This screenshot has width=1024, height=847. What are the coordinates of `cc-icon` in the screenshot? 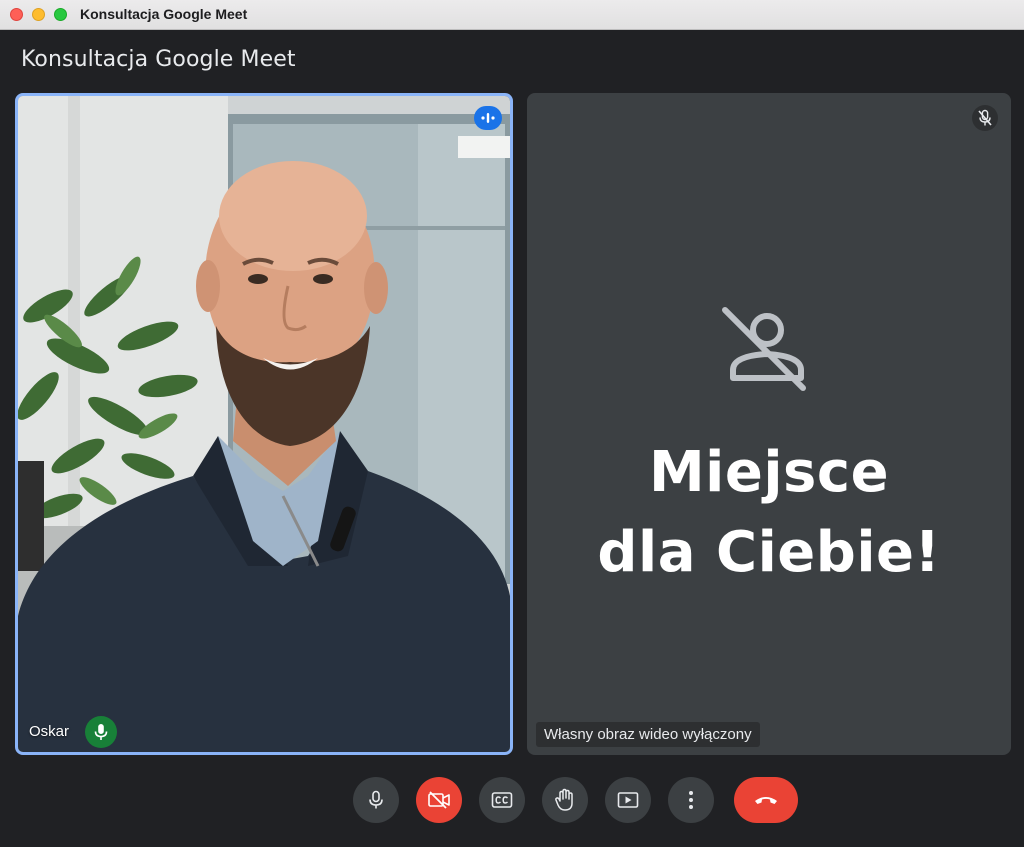 It's located at (502, 800).